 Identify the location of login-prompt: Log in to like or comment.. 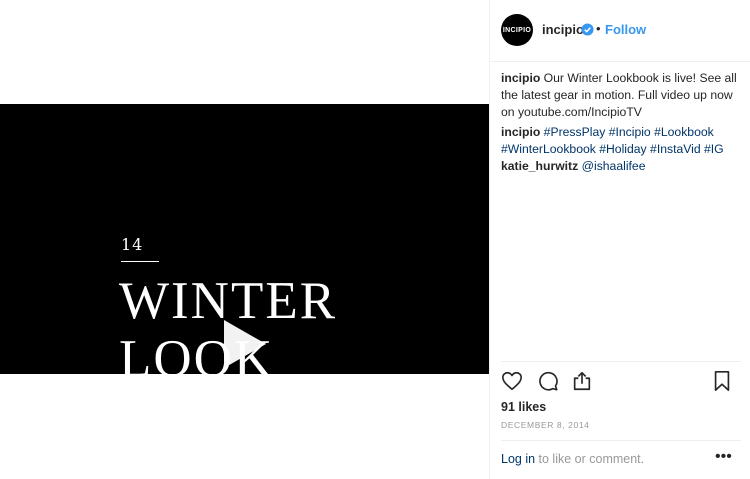
(572, 459).